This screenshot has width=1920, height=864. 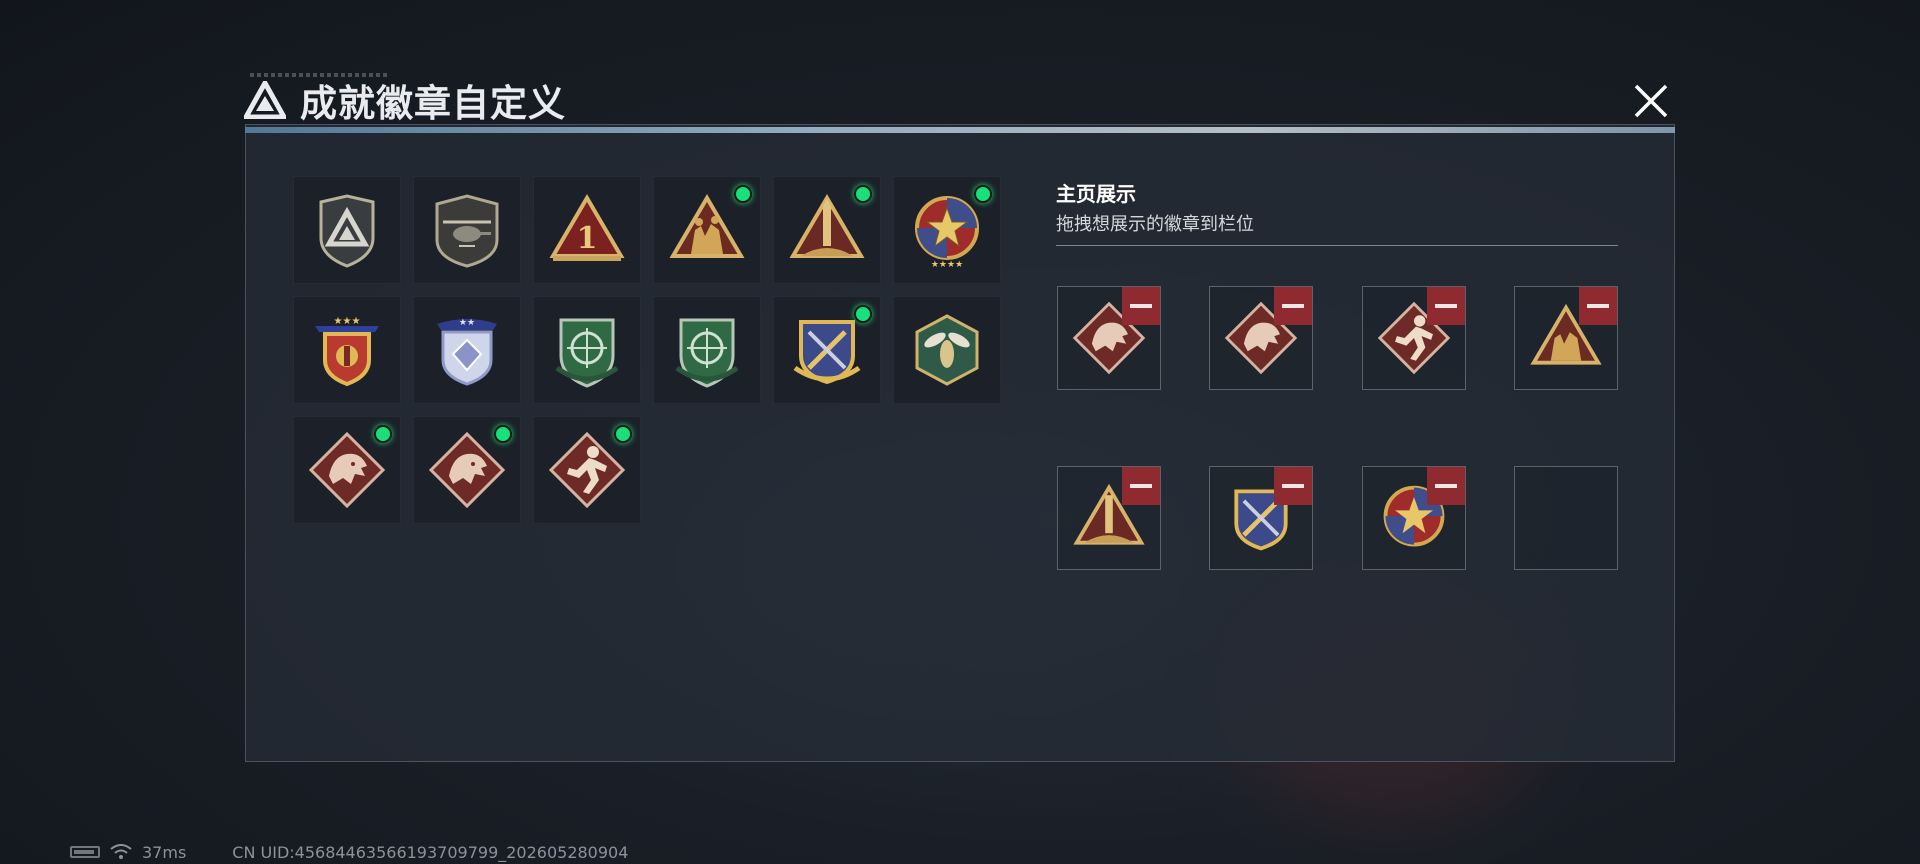 I want to click on section-divider, so click(x=1337, y=245).